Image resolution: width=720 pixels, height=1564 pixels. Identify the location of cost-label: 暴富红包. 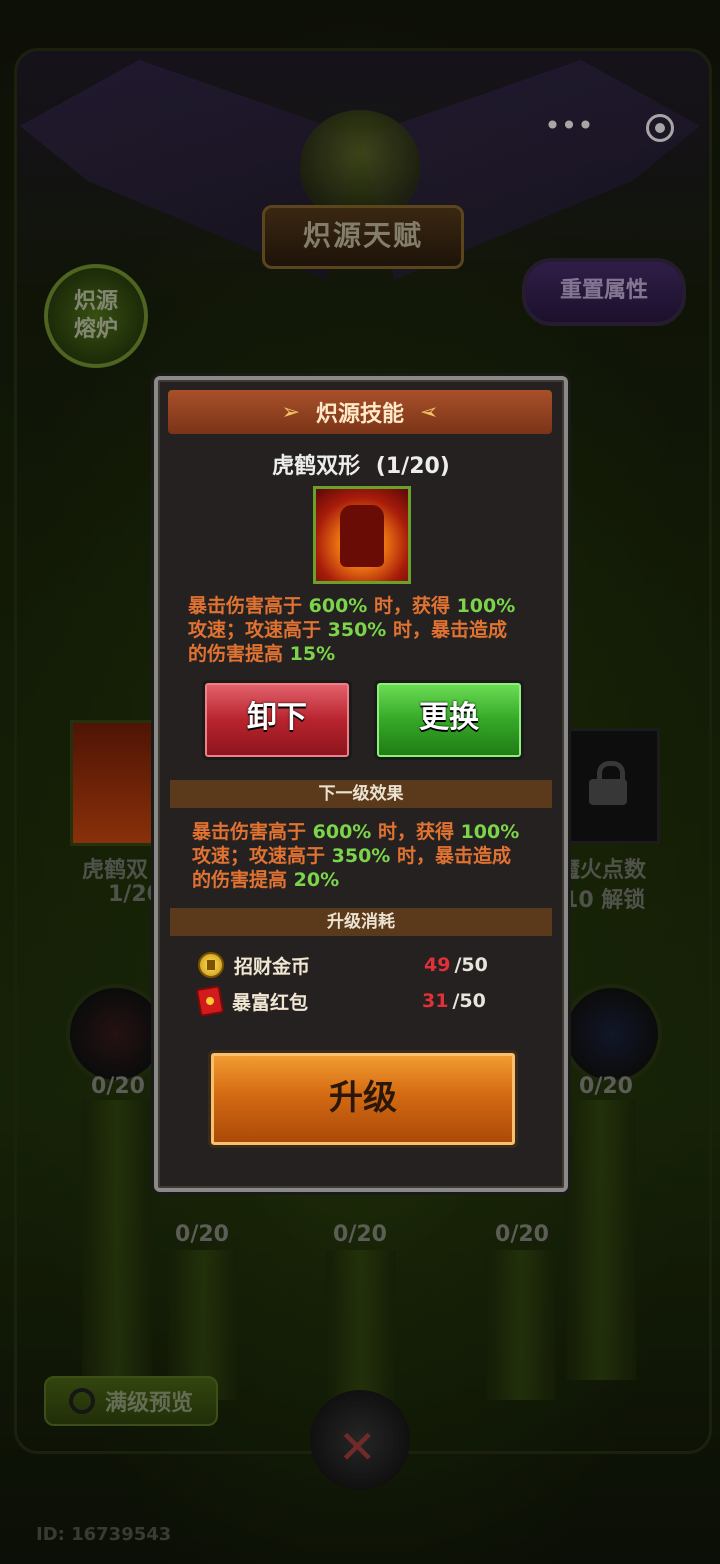
(270, 1002).